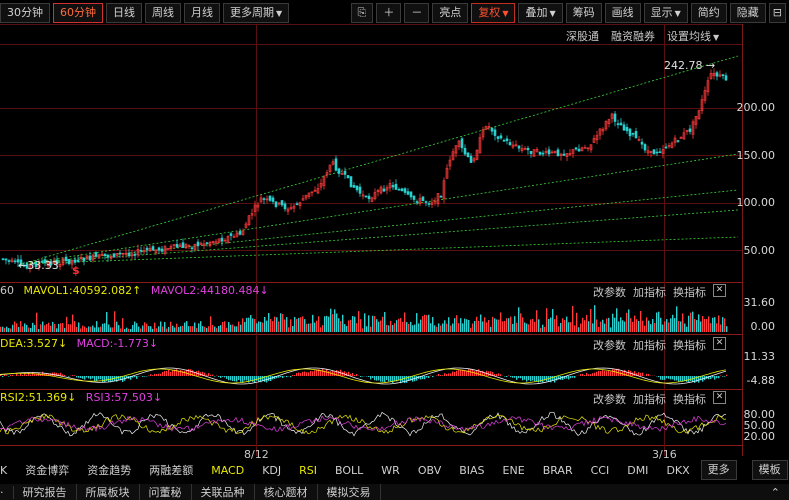  What do you see at coordinates (78, 13) in the screenshot?
I see `period-60min: 60分钟` at bounding box center [78, 13].